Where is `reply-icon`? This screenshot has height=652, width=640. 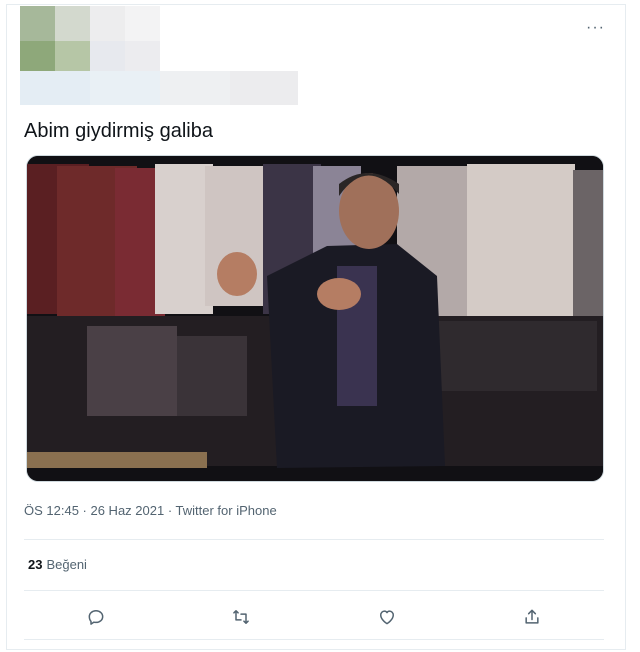
reply-icon is located at coordinates (96, 617).